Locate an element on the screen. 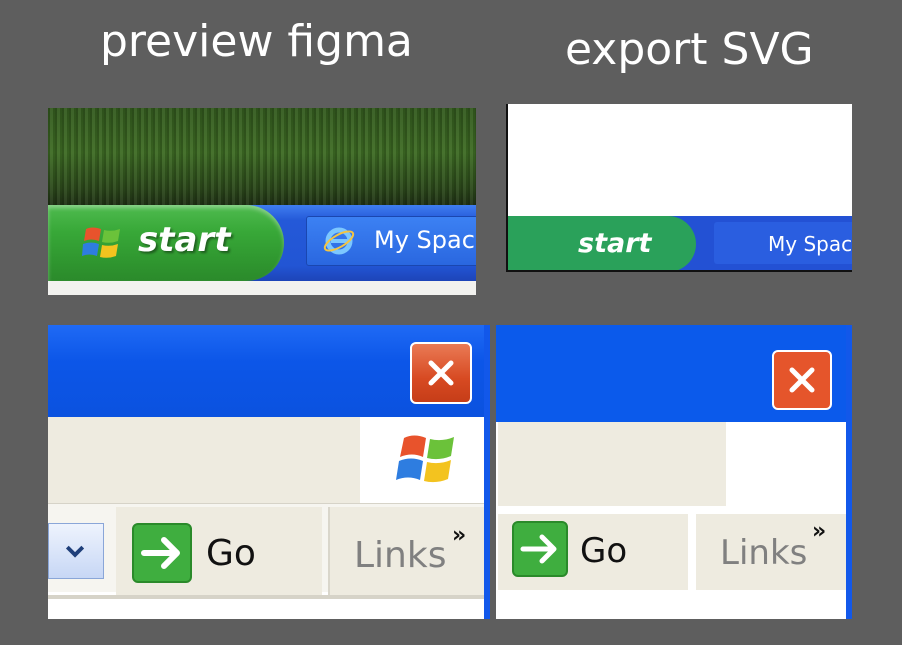 The height and width of the screenshot is (645, 902). toolbar-divider is located at coordinates (266, 597).